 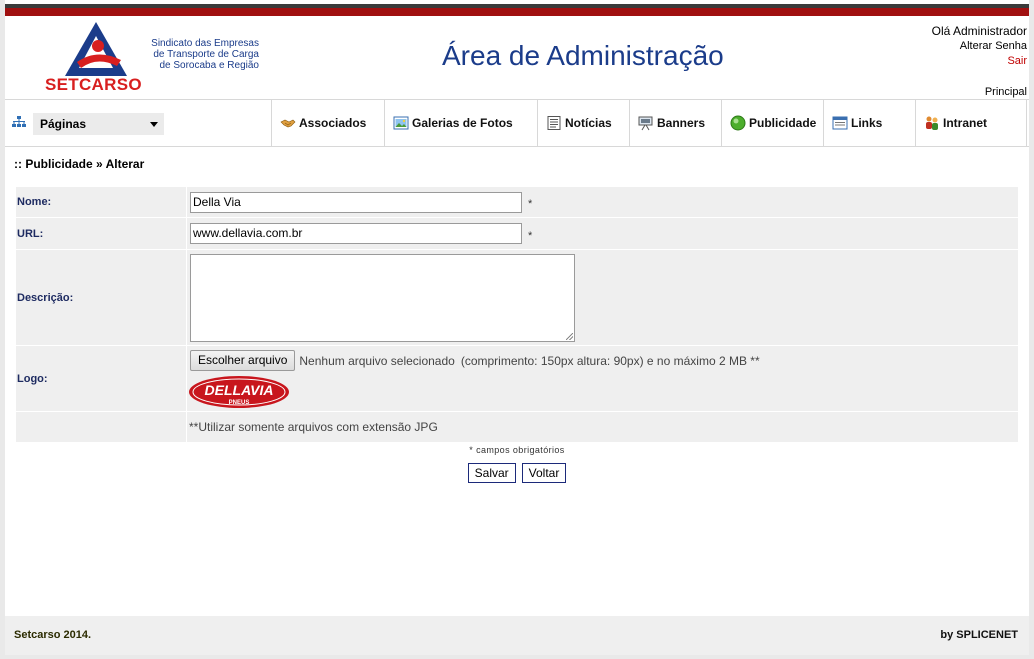 I want to click on nav-item-label: Links, so click(x=867, y=123).